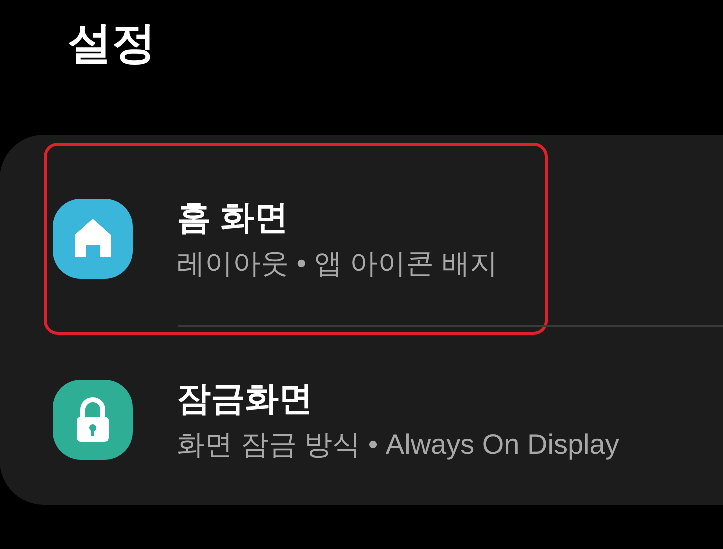 This screenshot has height=549, width=723. Describe the element at coordinates (245, 399) in the screenshot. I see `item-title: 잠금화면` at that location.